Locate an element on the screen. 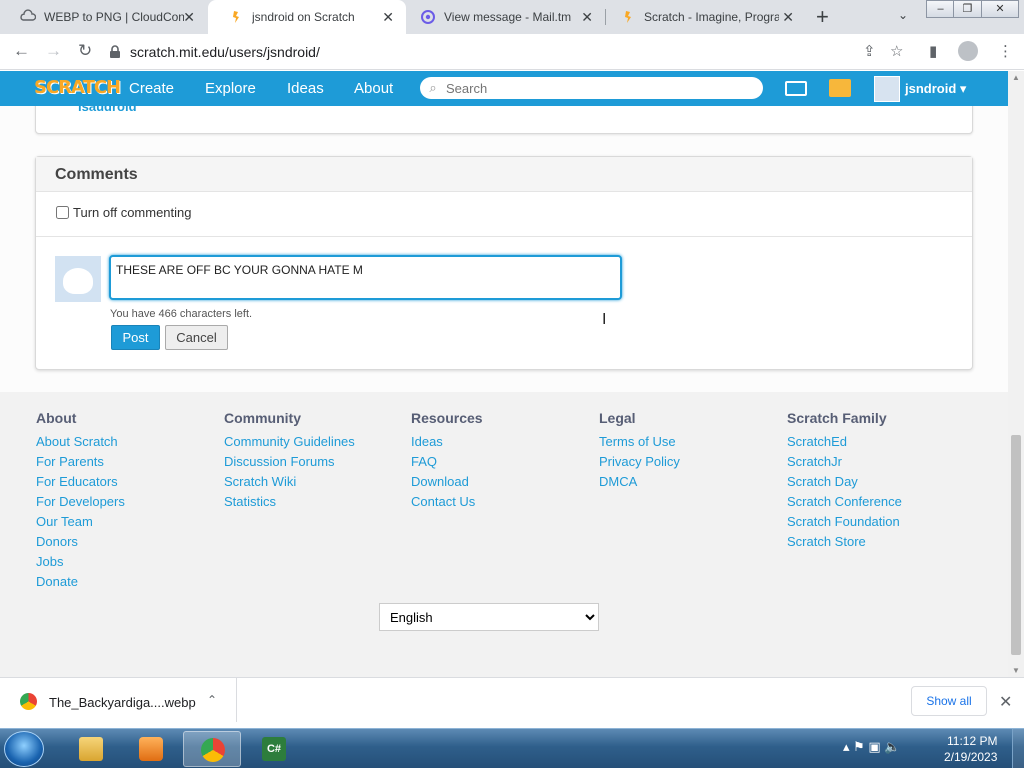  clock-date: 2/19/2023 is located at coordinates (970, 757).